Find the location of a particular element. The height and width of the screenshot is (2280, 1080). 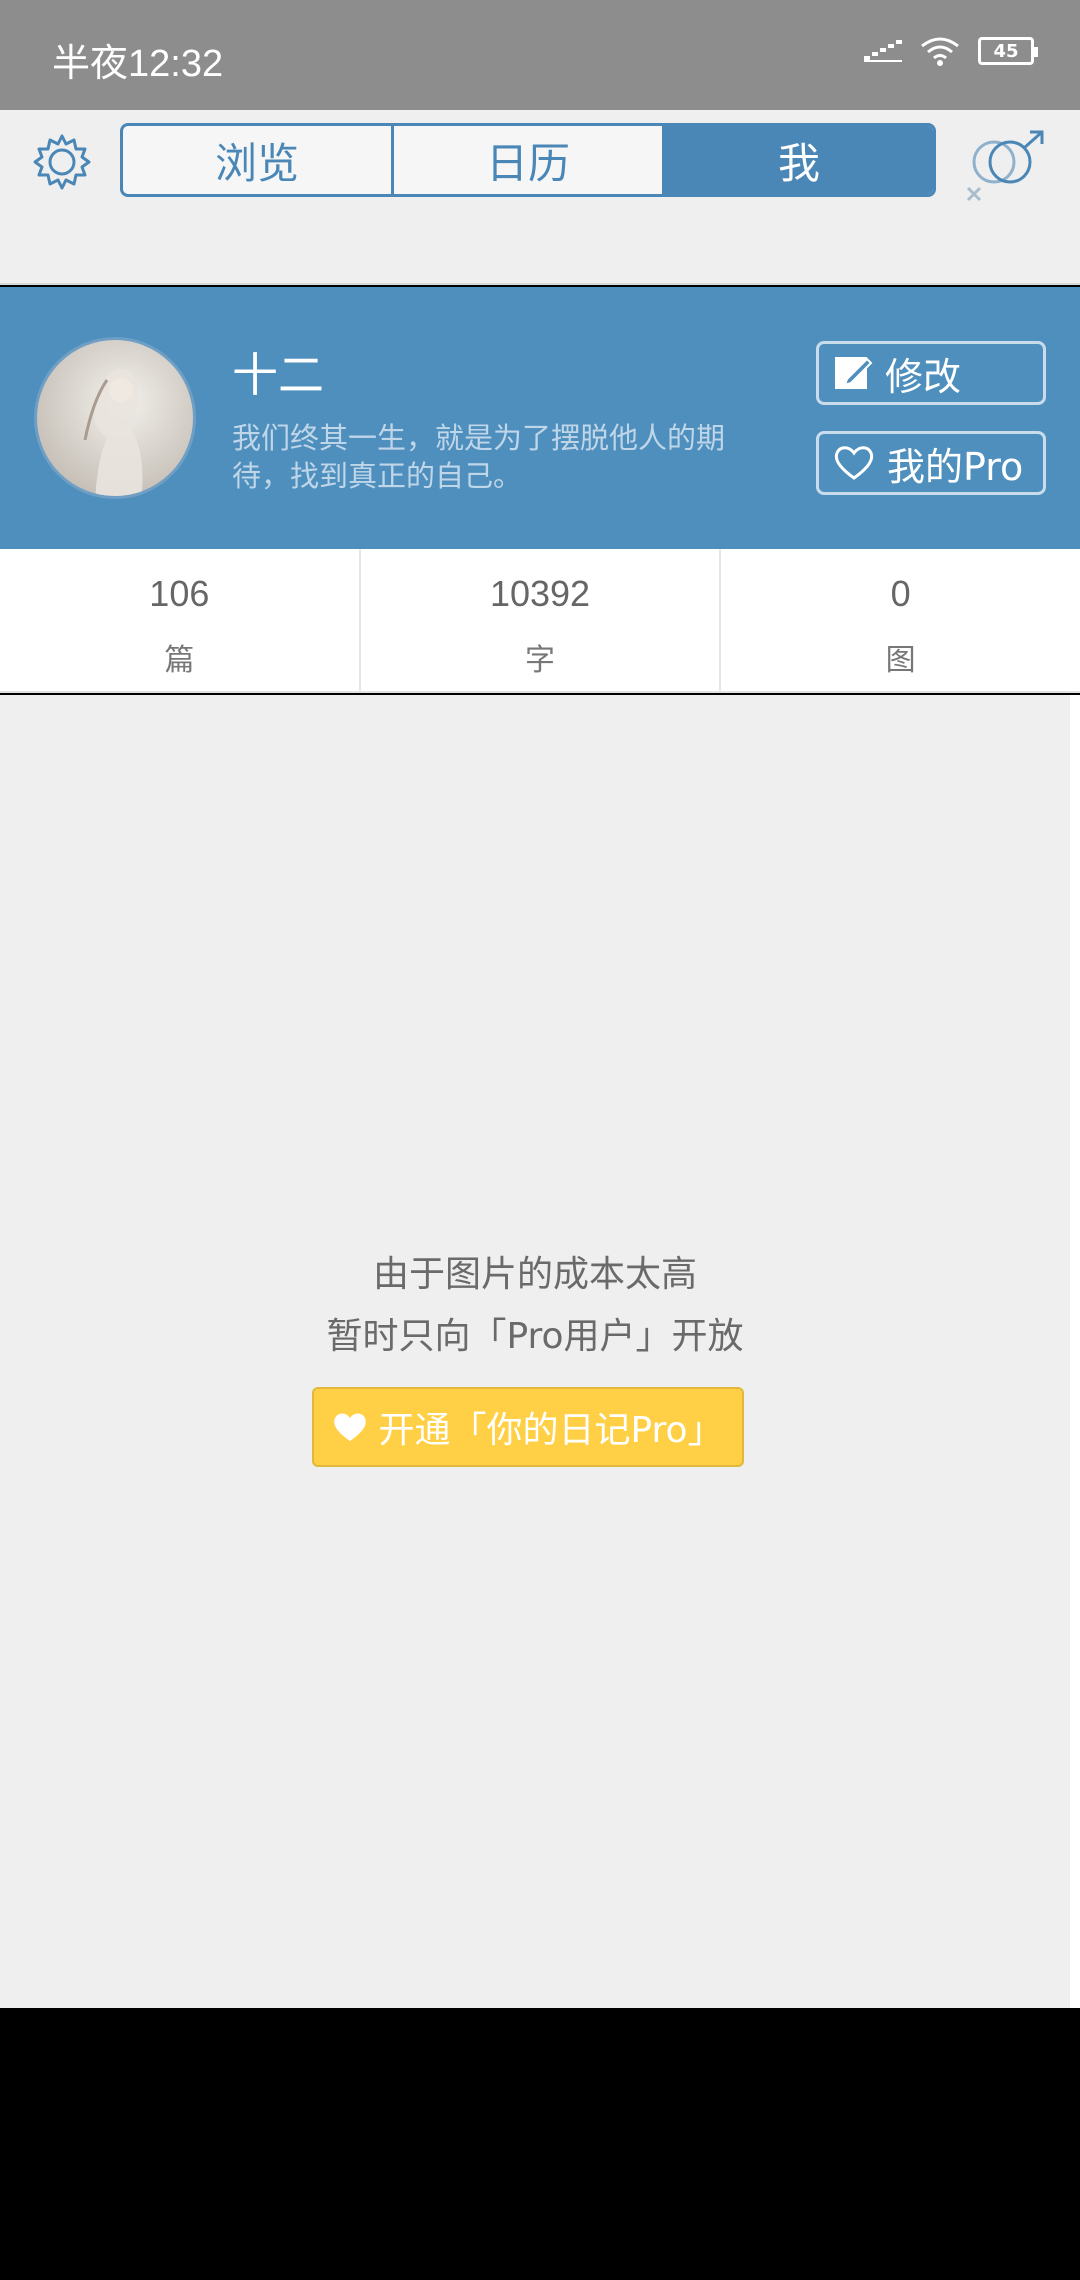

battery-icon: 45 is located at coordinates (1008, 51).